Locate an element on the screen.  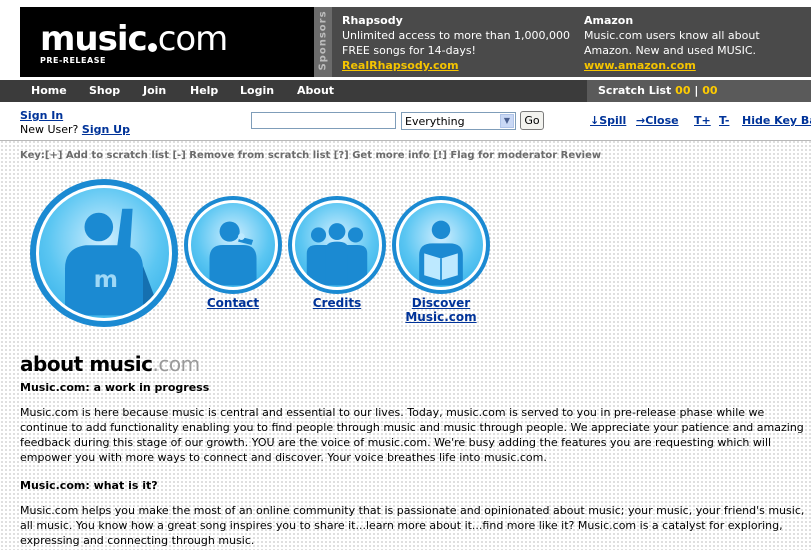
scratch-list: Scratch List 00 | 00 is located at coordinates (699, 91).